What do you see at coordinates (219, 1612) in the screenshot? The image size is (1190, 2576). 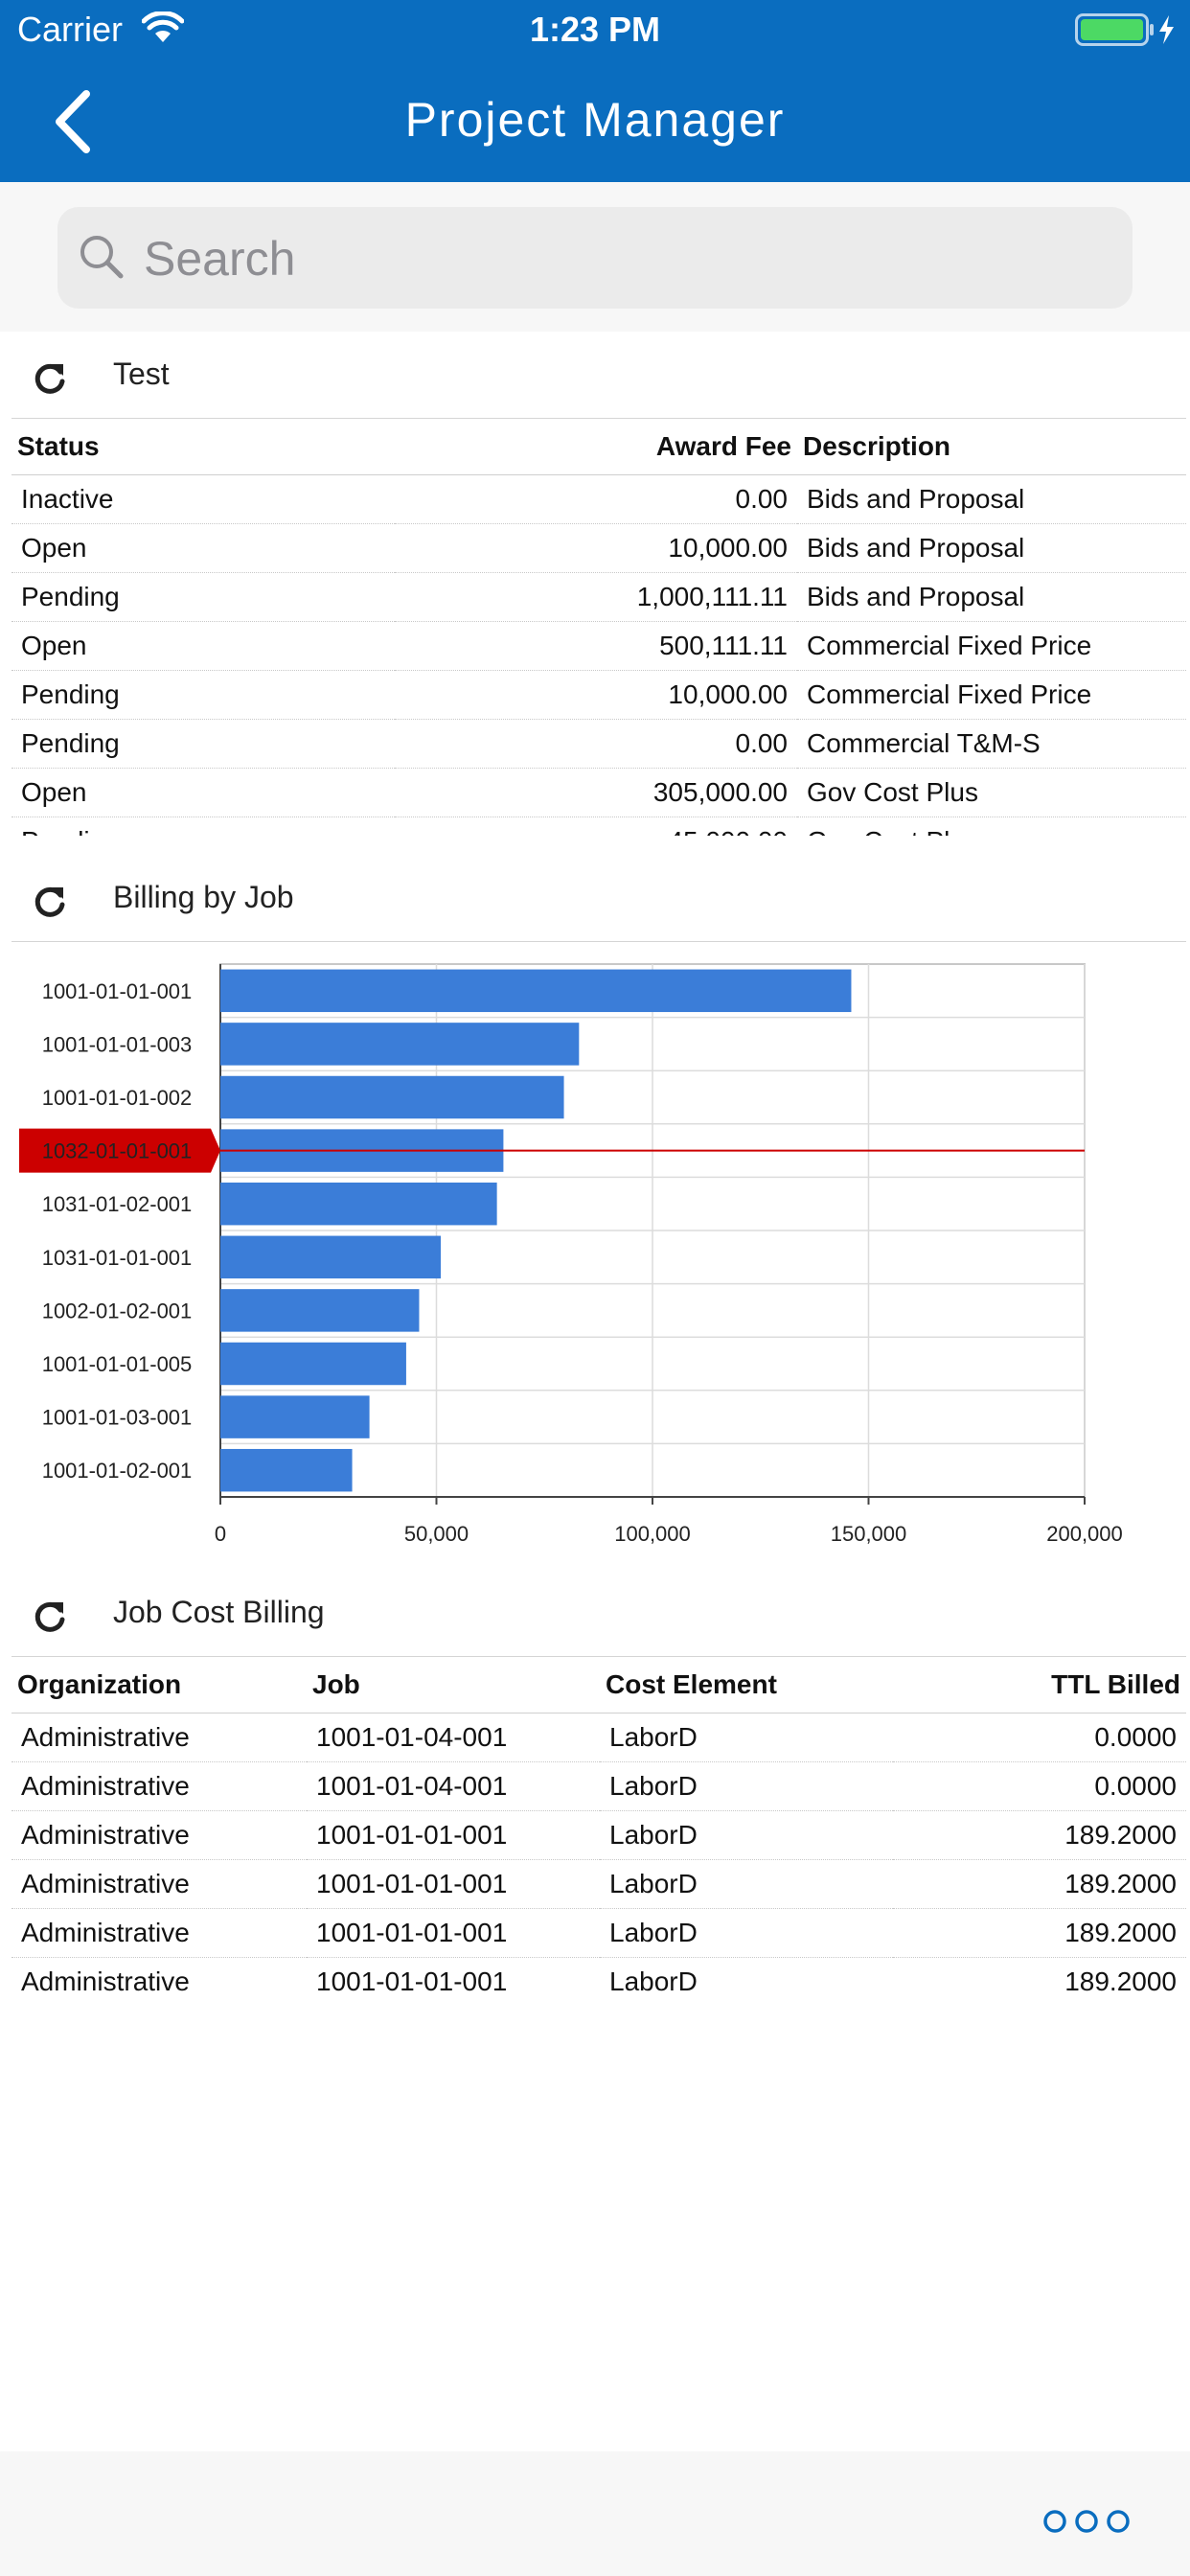 I see `section-title: Job Cost Billing` at bounding box center [219, 1612].